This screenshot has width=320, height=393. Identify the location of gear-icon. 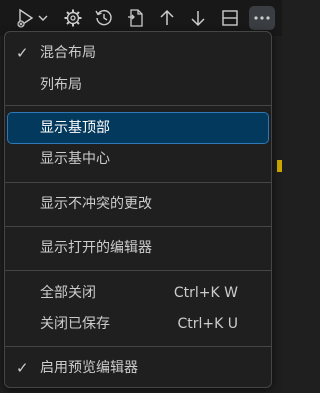
(73, 18).